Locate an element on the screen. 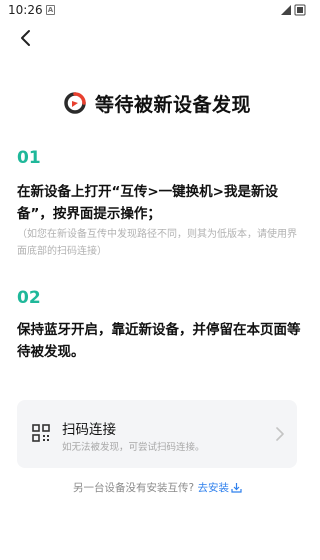 The image size is (320, 560). page-header: 等待被新设备发现 is located at coordinates (157, 103).